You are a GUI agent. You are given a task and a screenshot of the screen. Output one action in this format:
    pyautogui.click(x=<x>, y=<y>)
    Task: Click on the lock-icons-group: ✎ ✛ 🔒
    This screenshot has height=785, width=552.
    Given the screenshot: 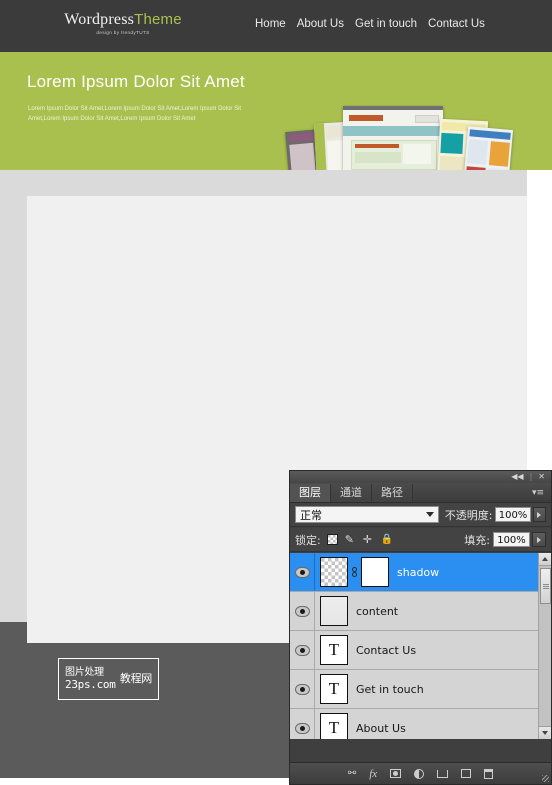 What is the action you would take?
    pyautogui.click(x=359, y=539)
    